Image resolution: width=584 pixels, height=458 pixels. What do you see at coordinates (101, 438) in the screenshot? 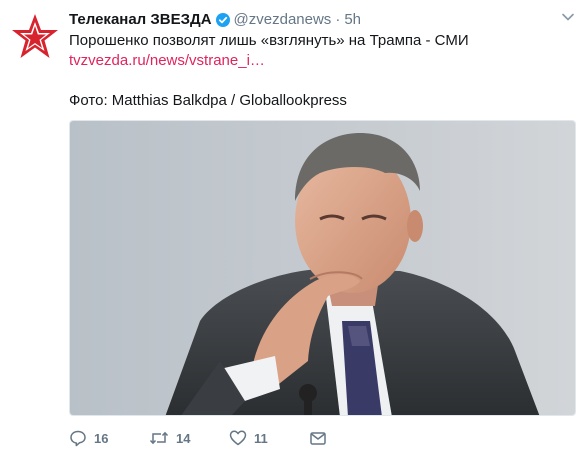
I see `reply-count: 16` at bounding box center [101, 438].